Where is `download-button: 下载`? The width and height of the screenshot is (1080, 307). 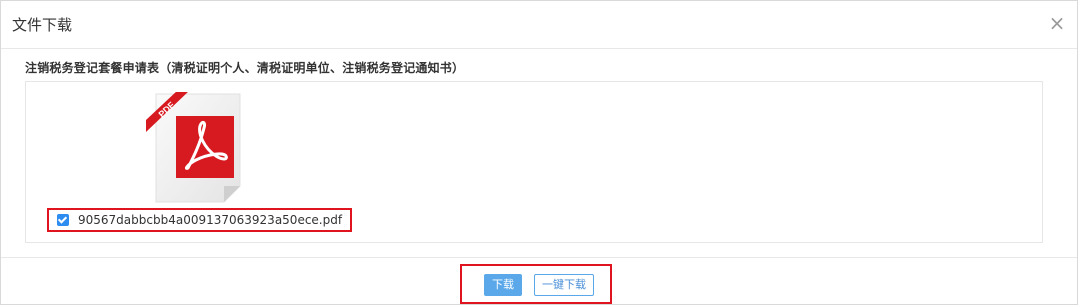 download-button: 下载 is located at coordinates (503, 285).